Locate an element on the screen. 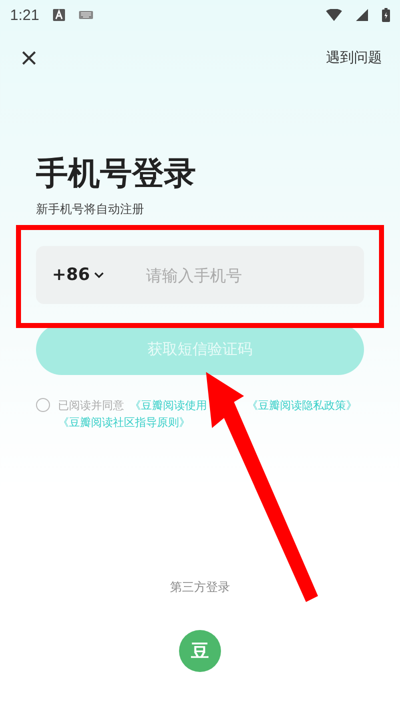 The image size is (400, 711). signal-icon is located at coordinates (362, 15).